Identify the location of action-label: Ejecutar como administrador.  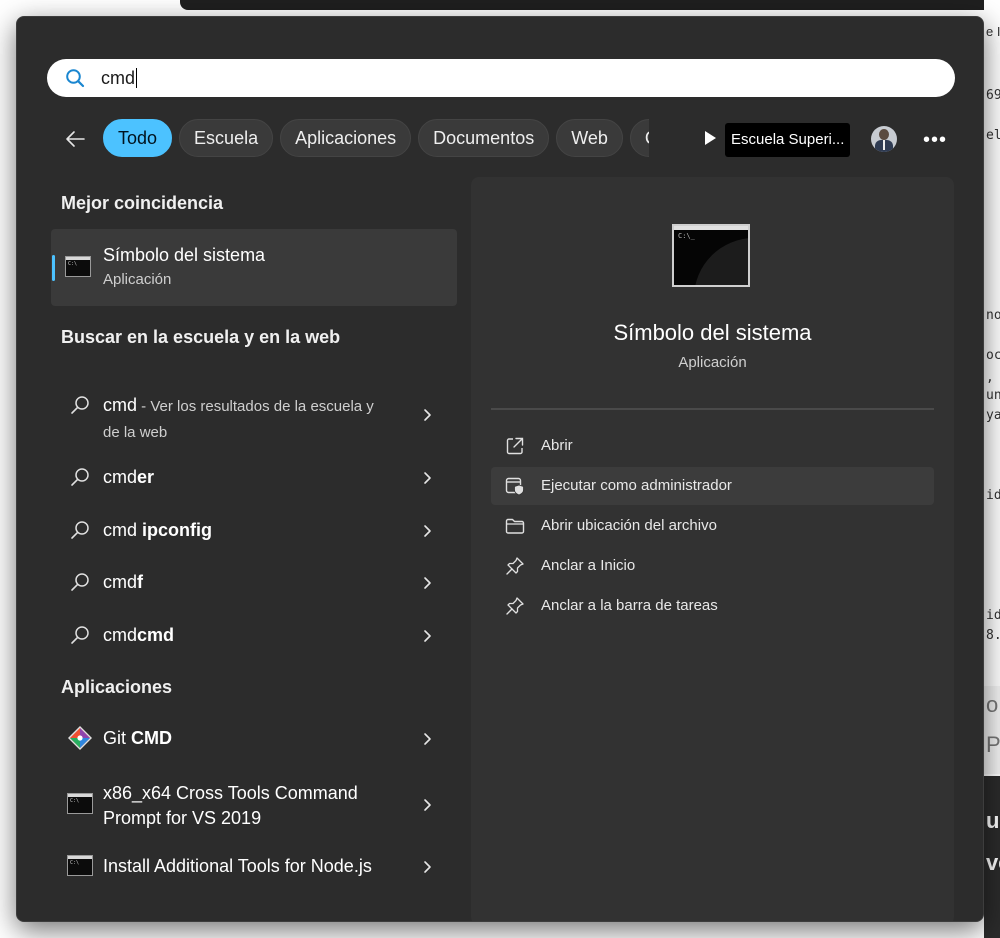
(636, 485).